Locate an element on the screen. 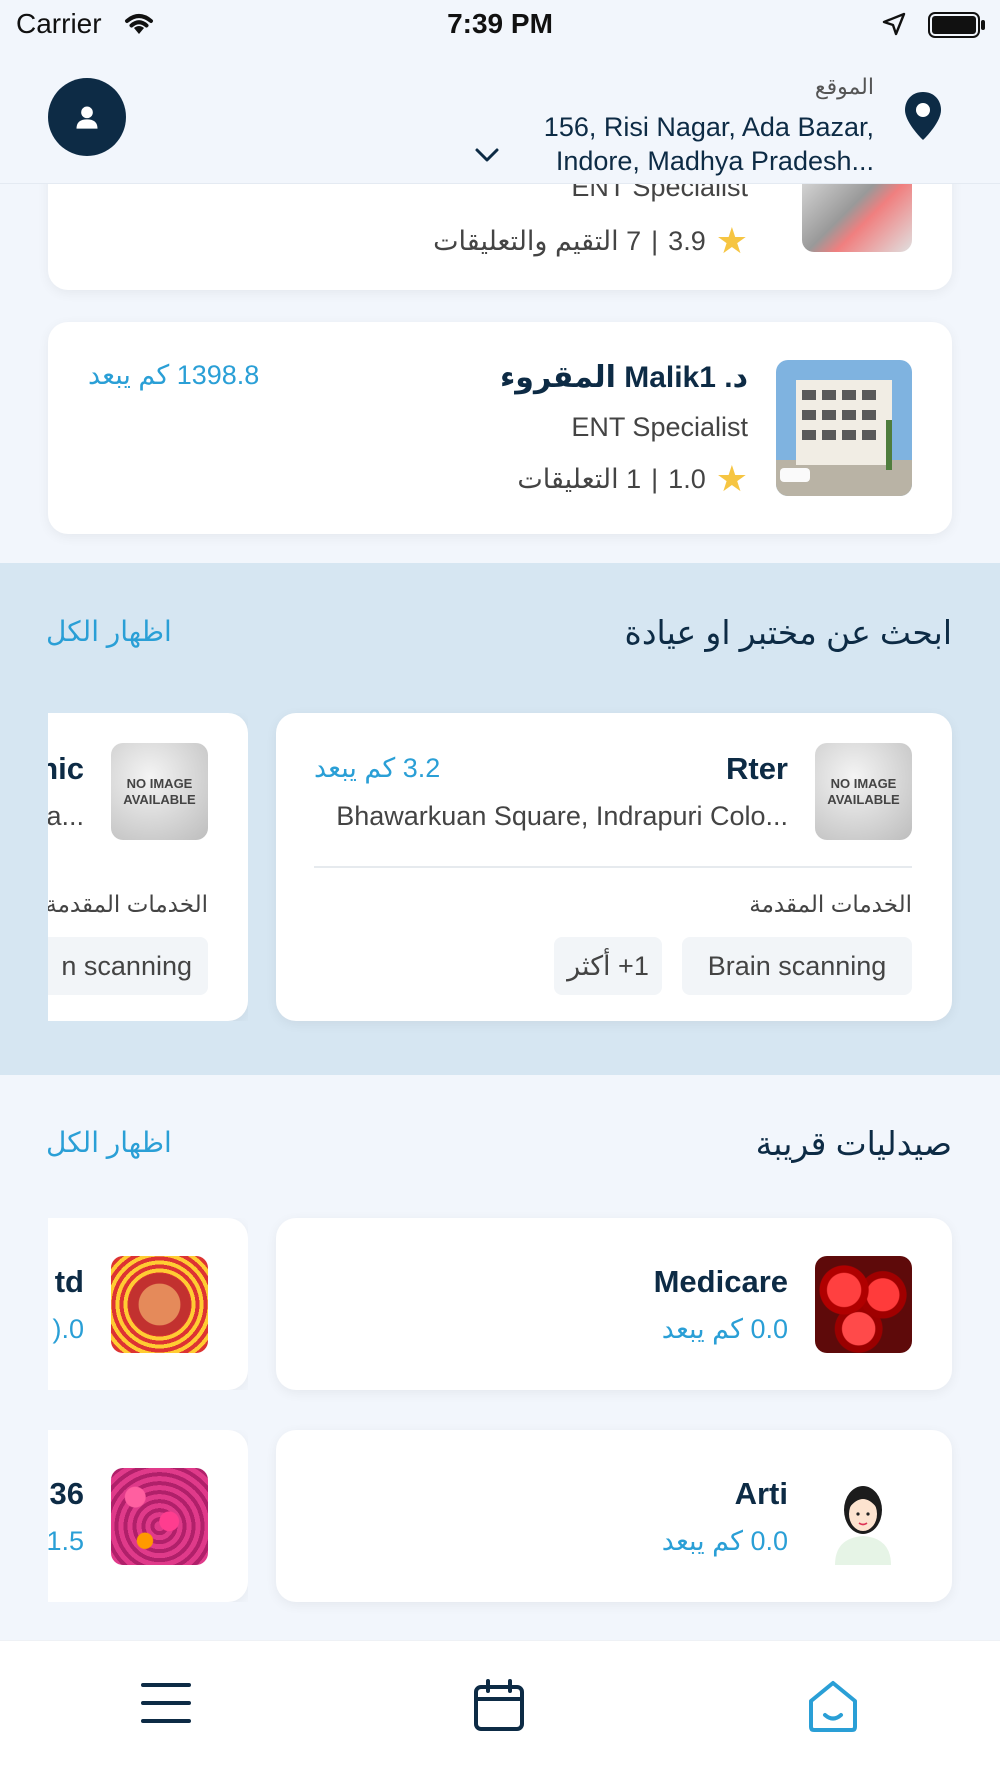 The image size is (1000, 1778). bottom-navigation is located at coordinates (500, 1709).